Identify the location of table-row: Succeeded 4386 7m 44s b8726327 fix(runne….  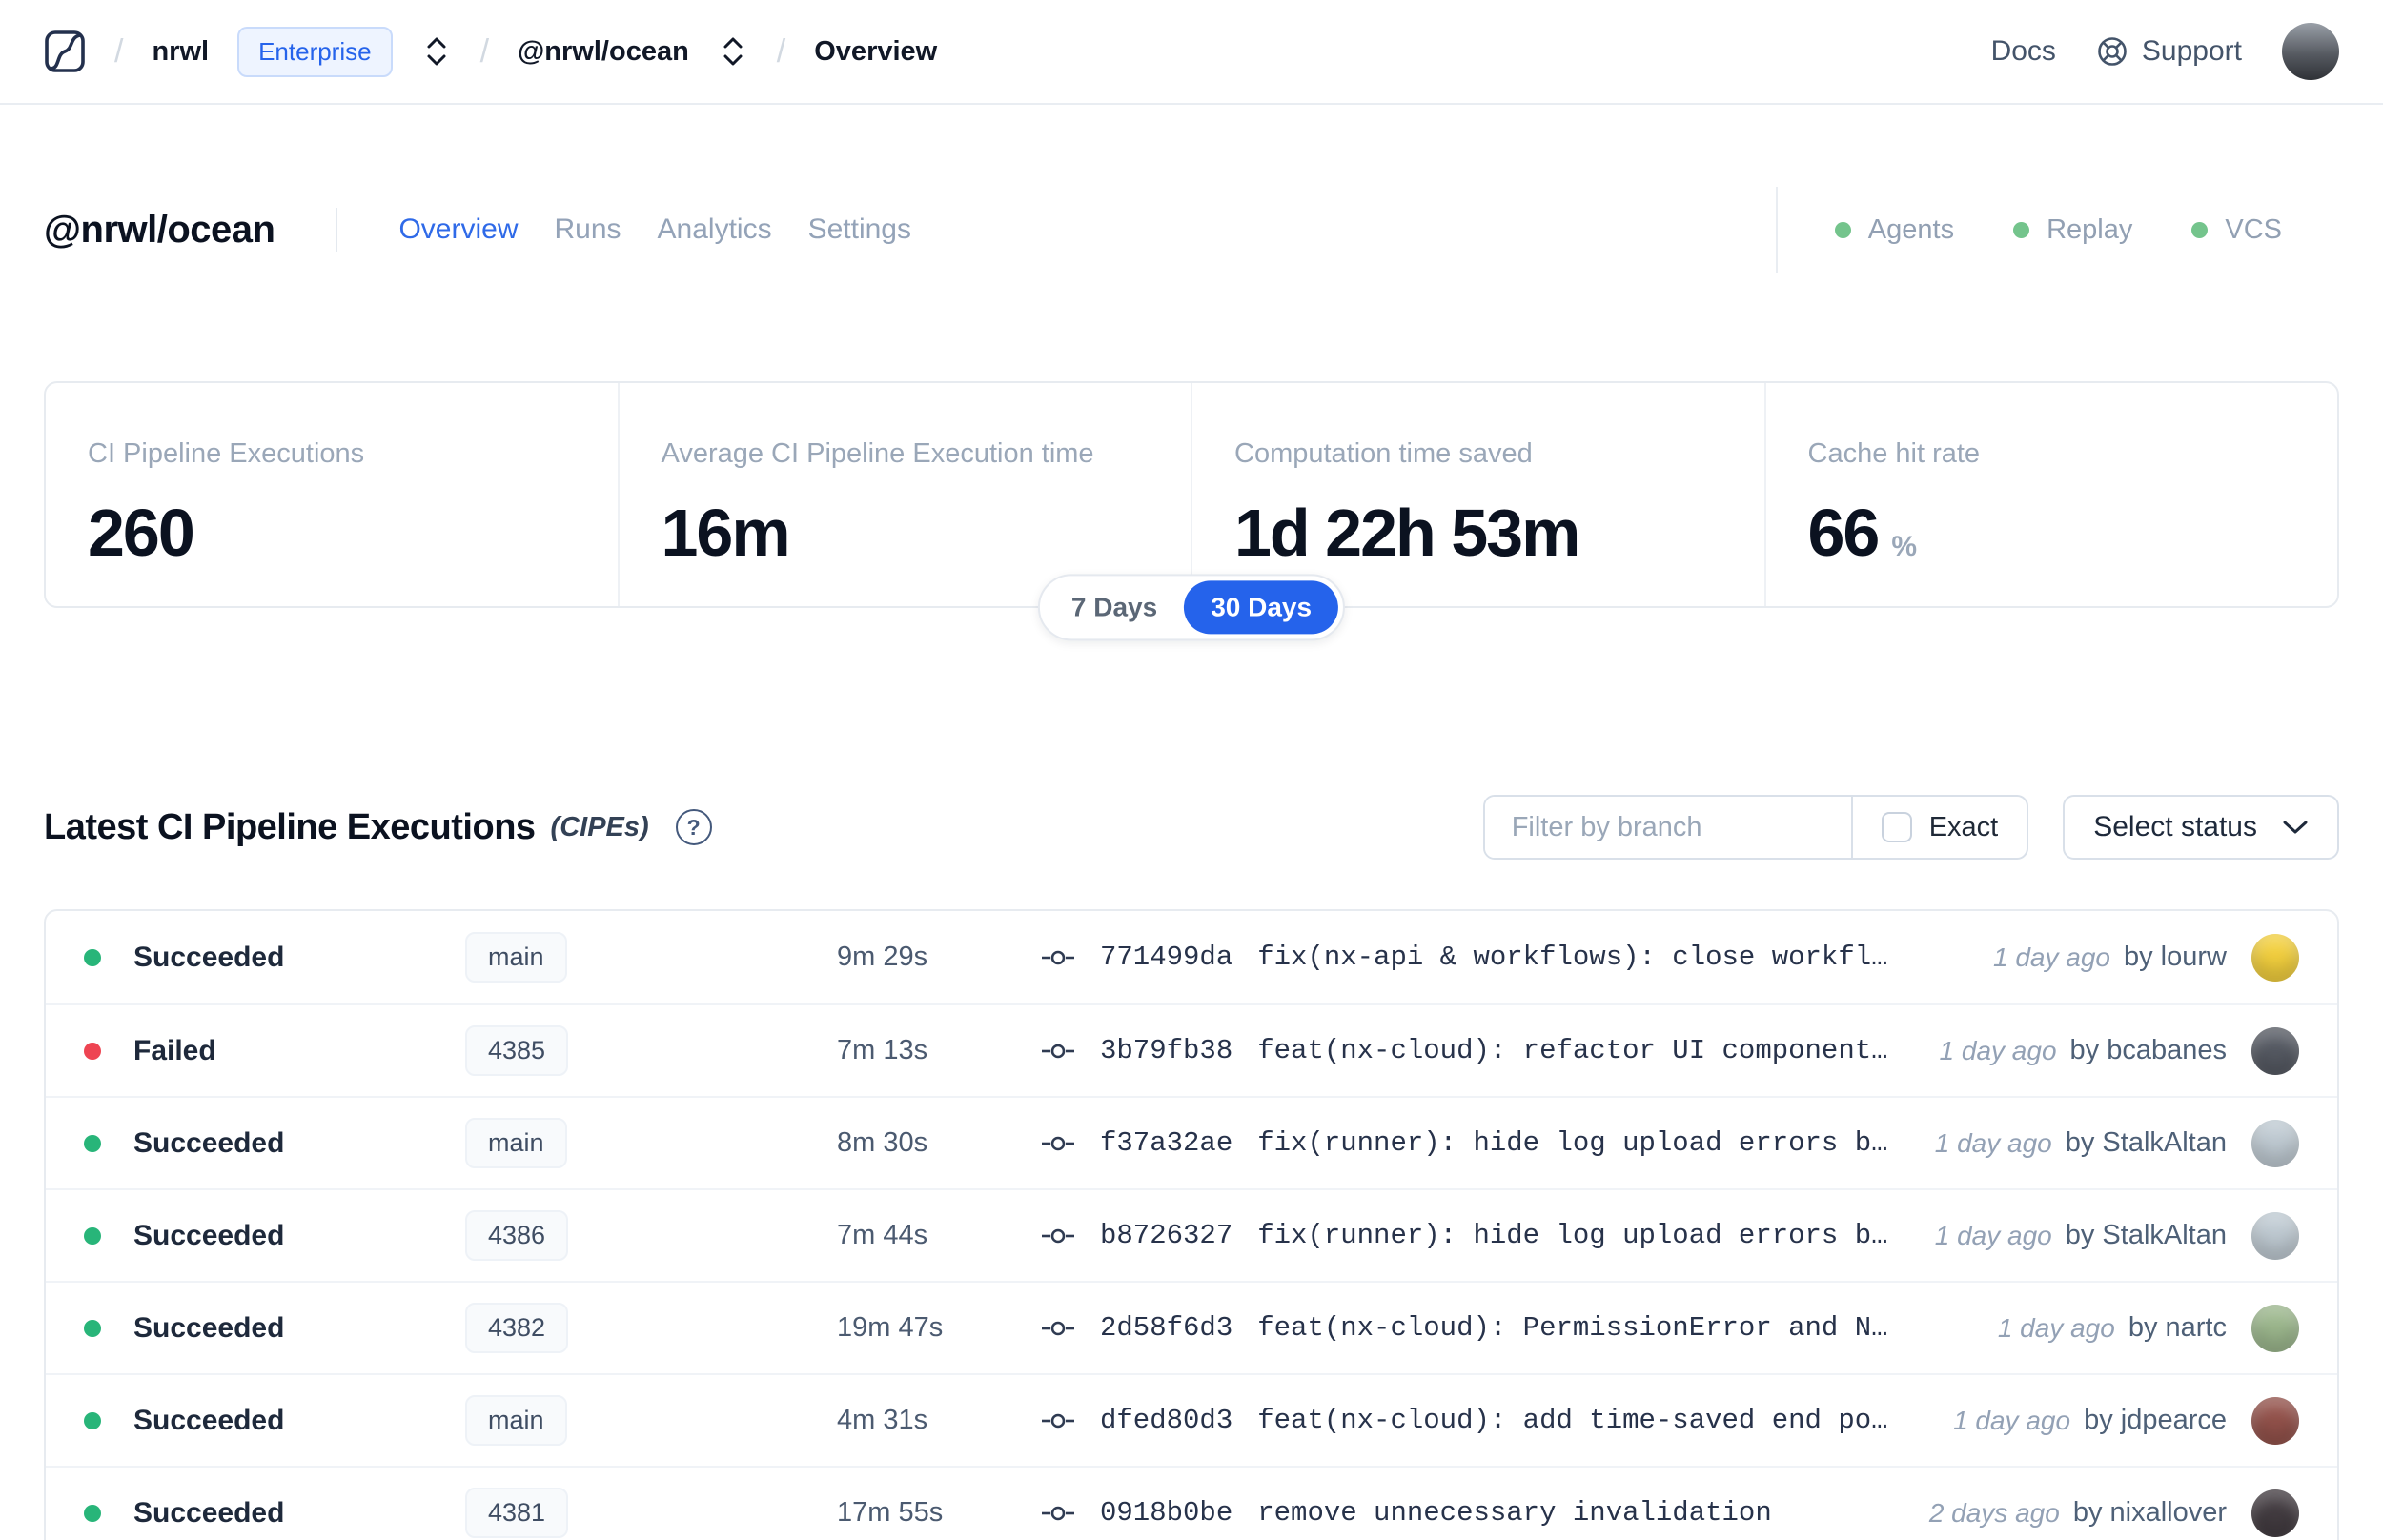
(1191, 1234).